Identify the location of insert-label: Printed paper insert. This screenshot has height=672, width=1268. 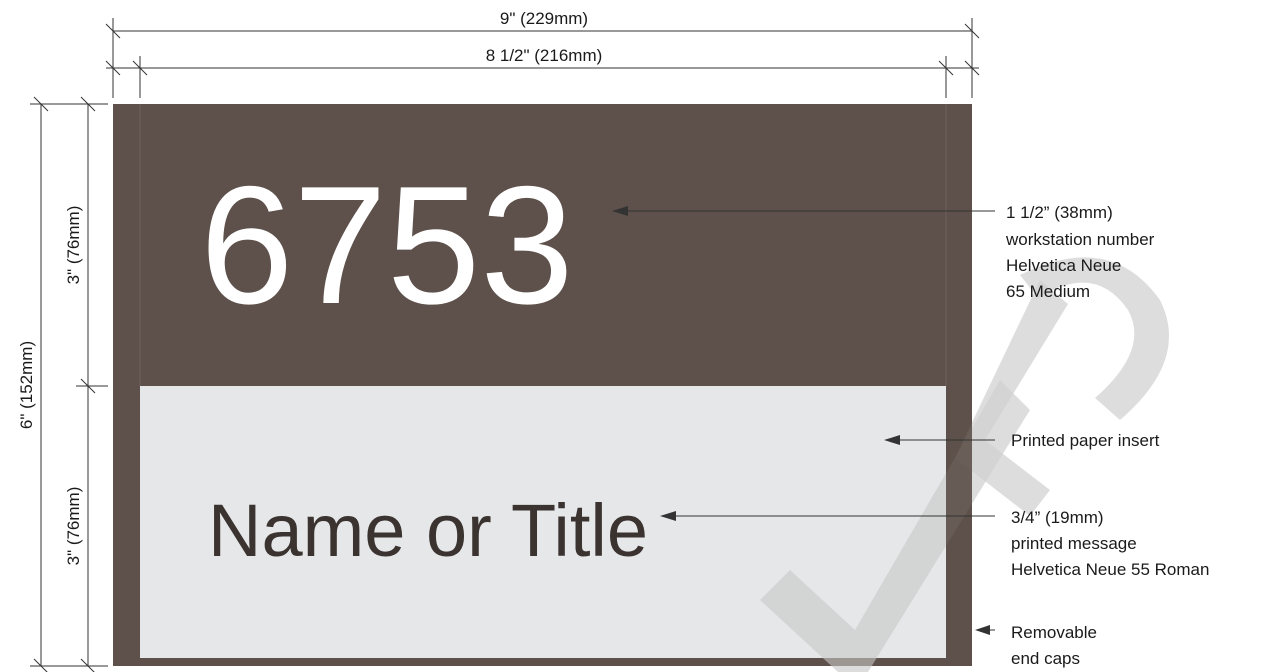
(1085, 440).